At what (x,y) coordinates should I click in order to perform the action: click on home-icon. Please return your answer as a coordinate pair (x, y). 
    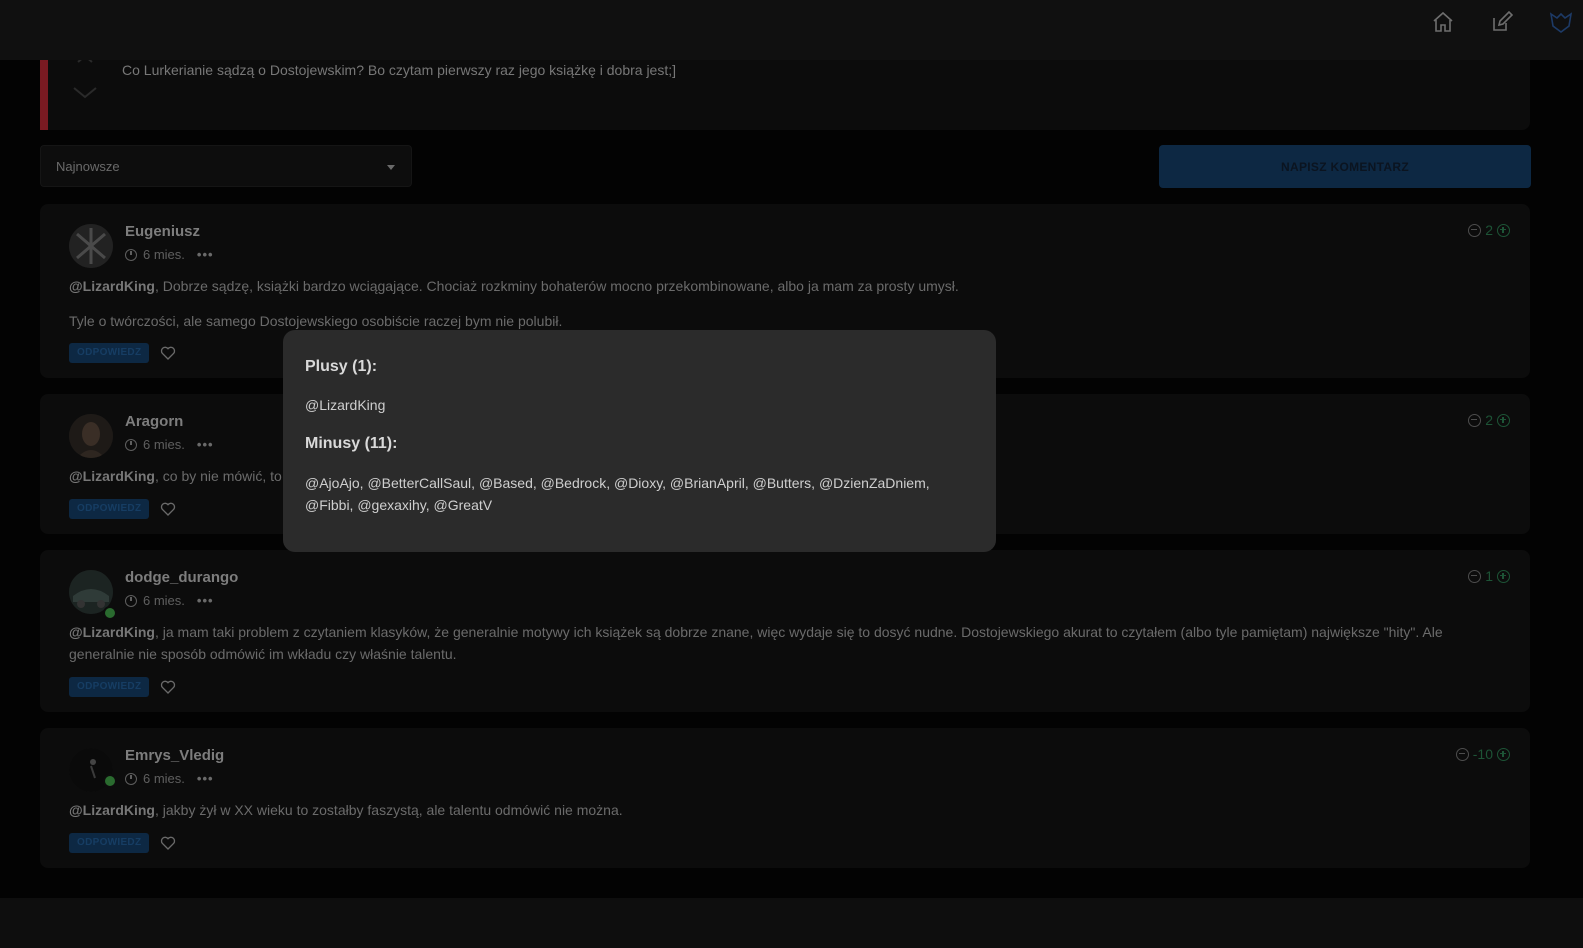
    Looking at the image, I should click on (1443, 22).